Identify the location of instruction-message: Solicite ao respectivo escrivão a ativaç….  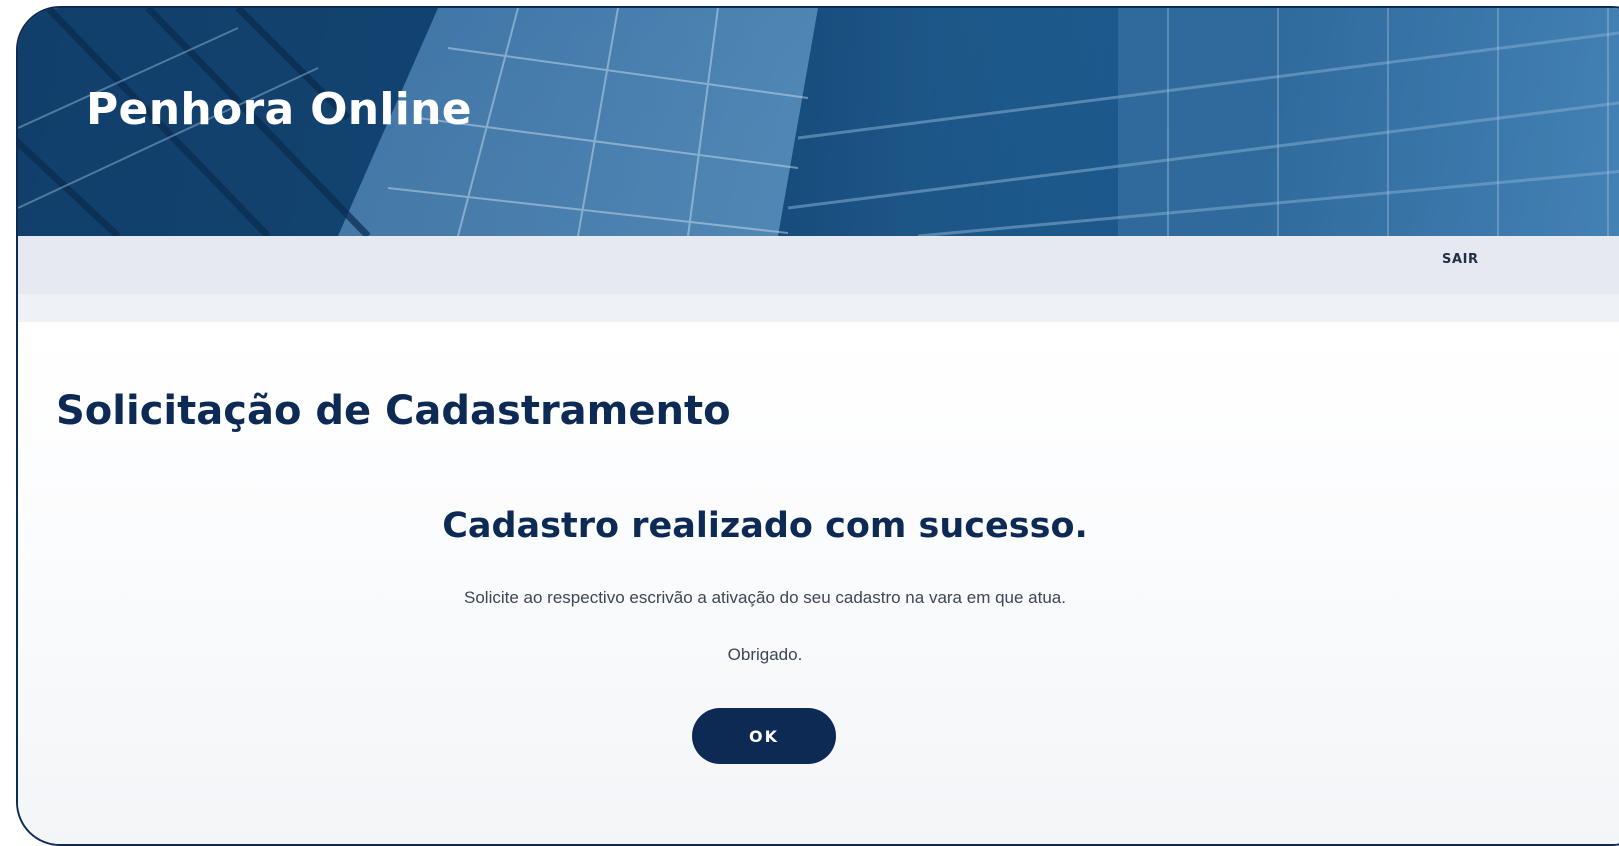
(765, 597).